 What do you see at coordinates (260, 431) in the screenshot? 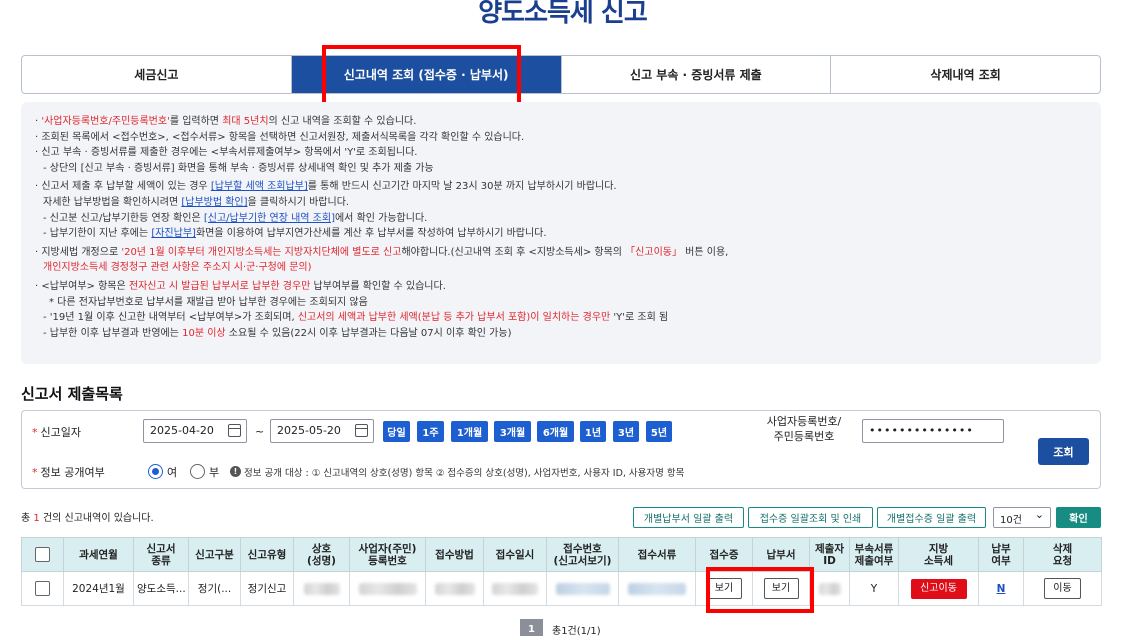
I see `date-range-tilde: ~` at bounding box center [260, 431].